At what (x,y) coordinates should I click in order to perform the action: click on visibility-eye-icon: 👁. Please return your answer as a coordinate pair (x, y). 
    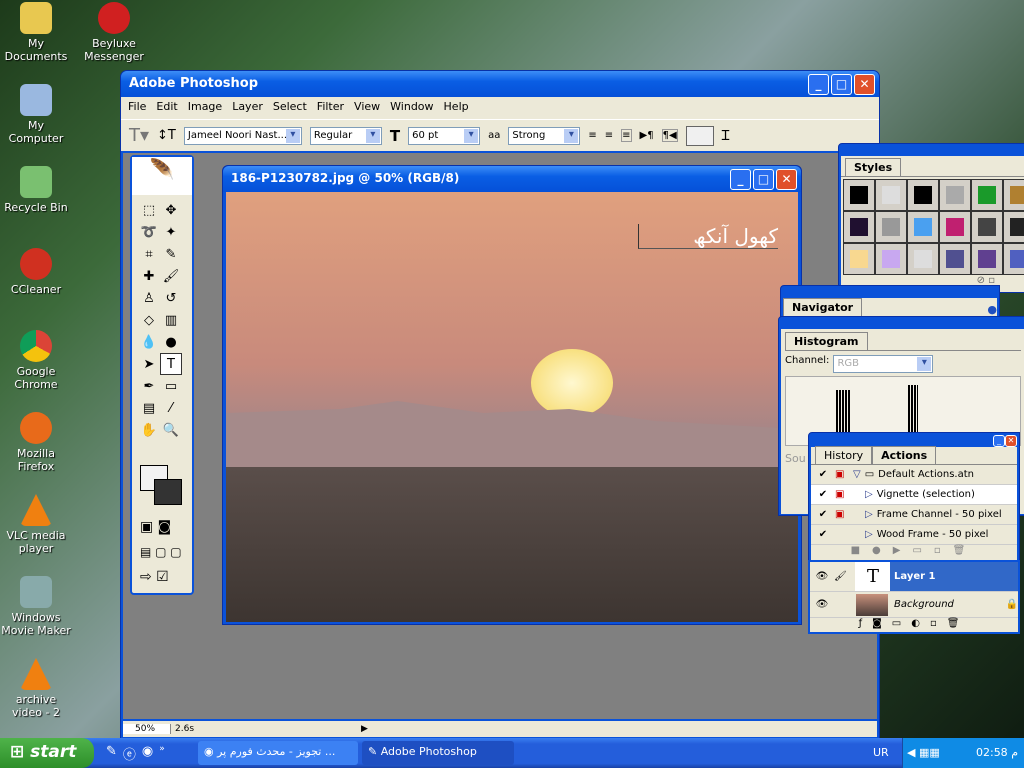
    Looking at the image, I should click on (822, 576).